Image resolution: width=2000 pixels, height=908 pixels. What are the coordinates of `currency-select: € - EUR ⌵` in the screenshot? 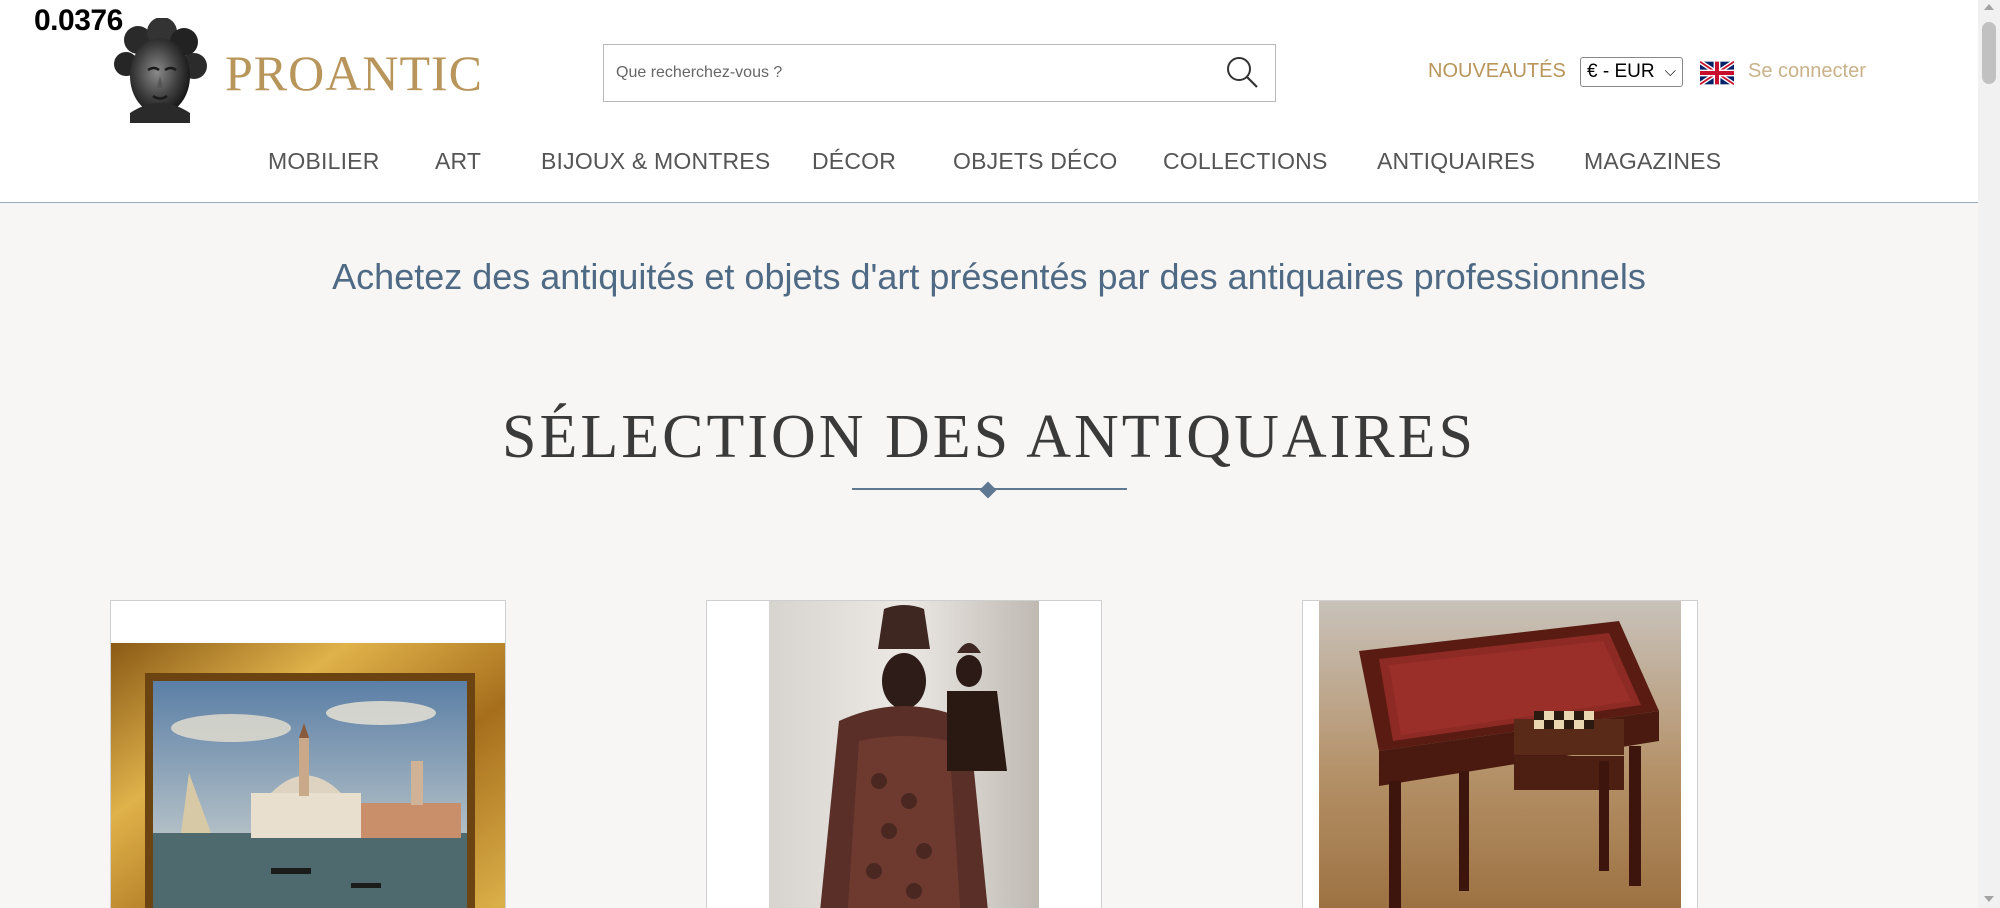 It's located at (1631, 72).